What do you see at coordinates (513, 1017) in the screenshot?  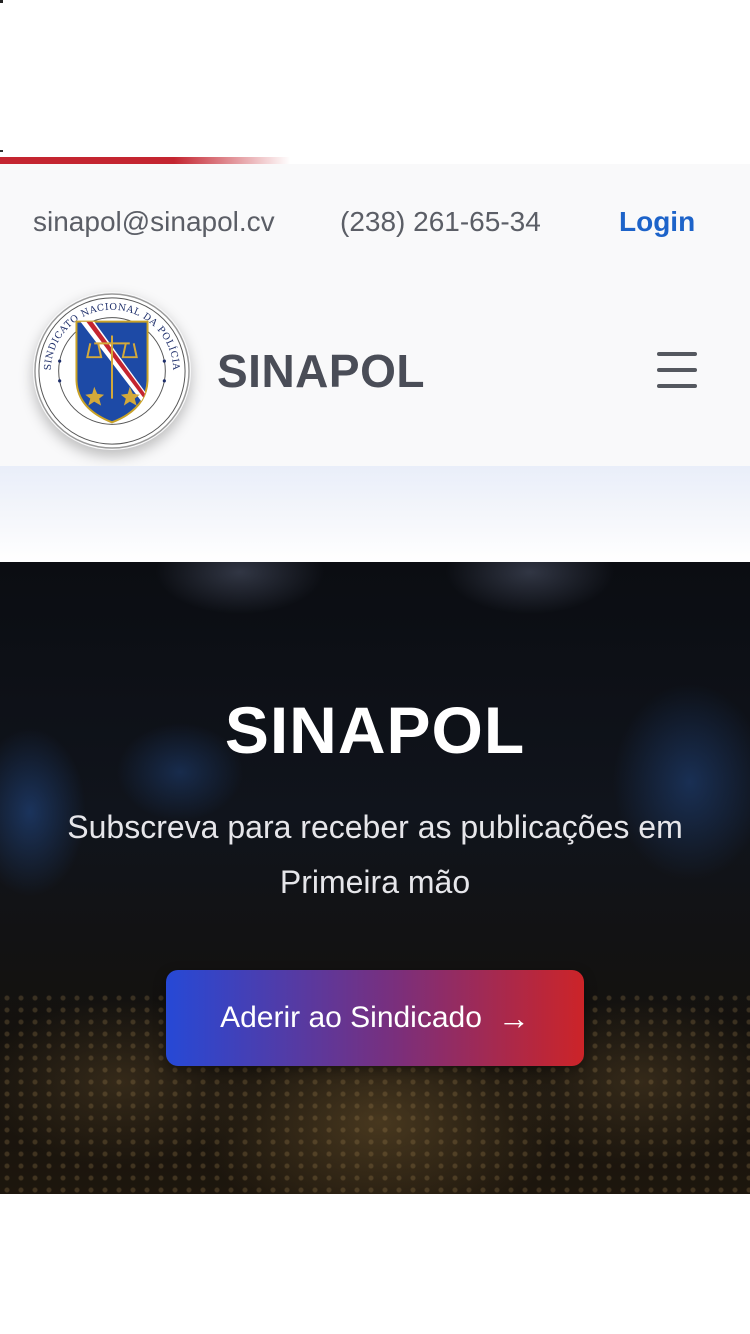 I see `arrow-right-icon: →` at bounding box center [513, 1017].